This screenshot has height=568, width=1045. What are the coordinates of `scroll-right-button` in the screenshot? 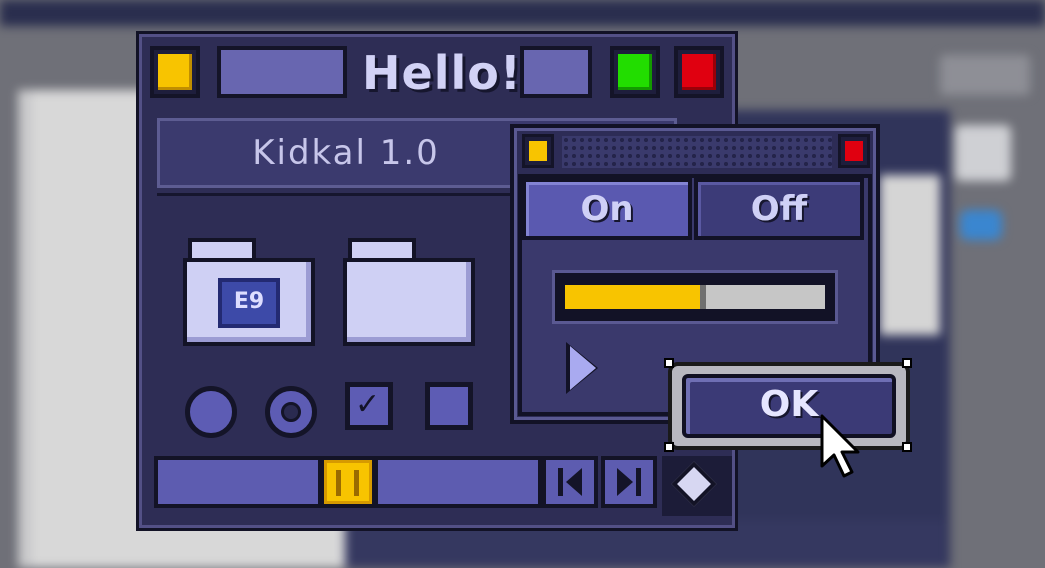 It's located at (629, 482).